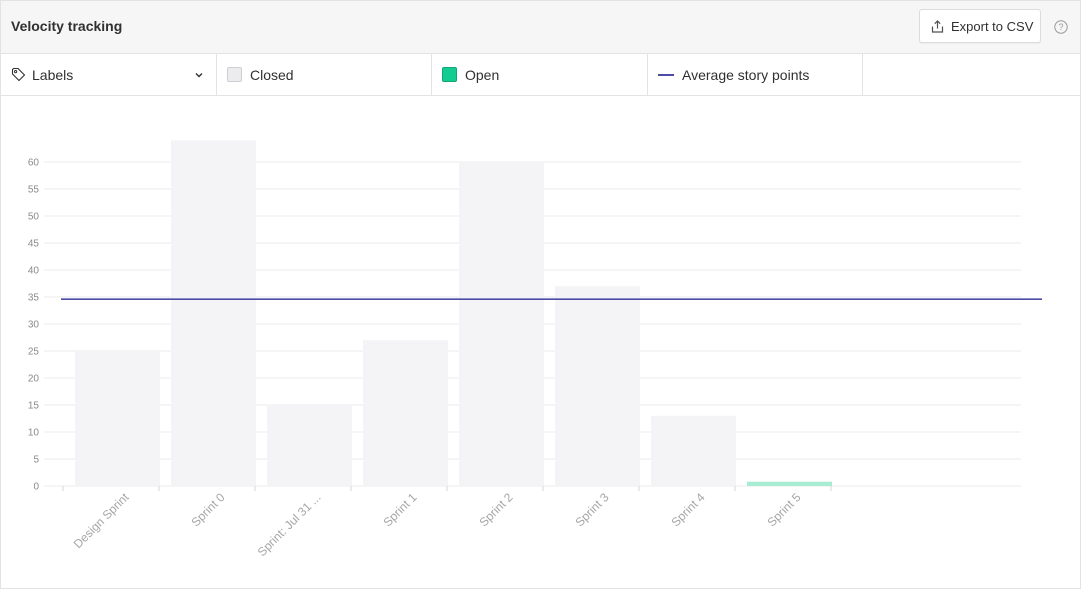  I want to click on y-tick-label: 5, so click(36, 460).